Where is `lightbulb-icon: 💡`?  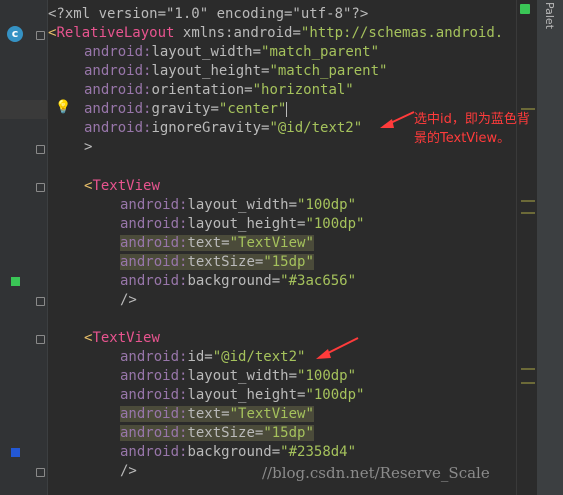
lightbulb-icon: 💡 is located at coordinates (63, 107).